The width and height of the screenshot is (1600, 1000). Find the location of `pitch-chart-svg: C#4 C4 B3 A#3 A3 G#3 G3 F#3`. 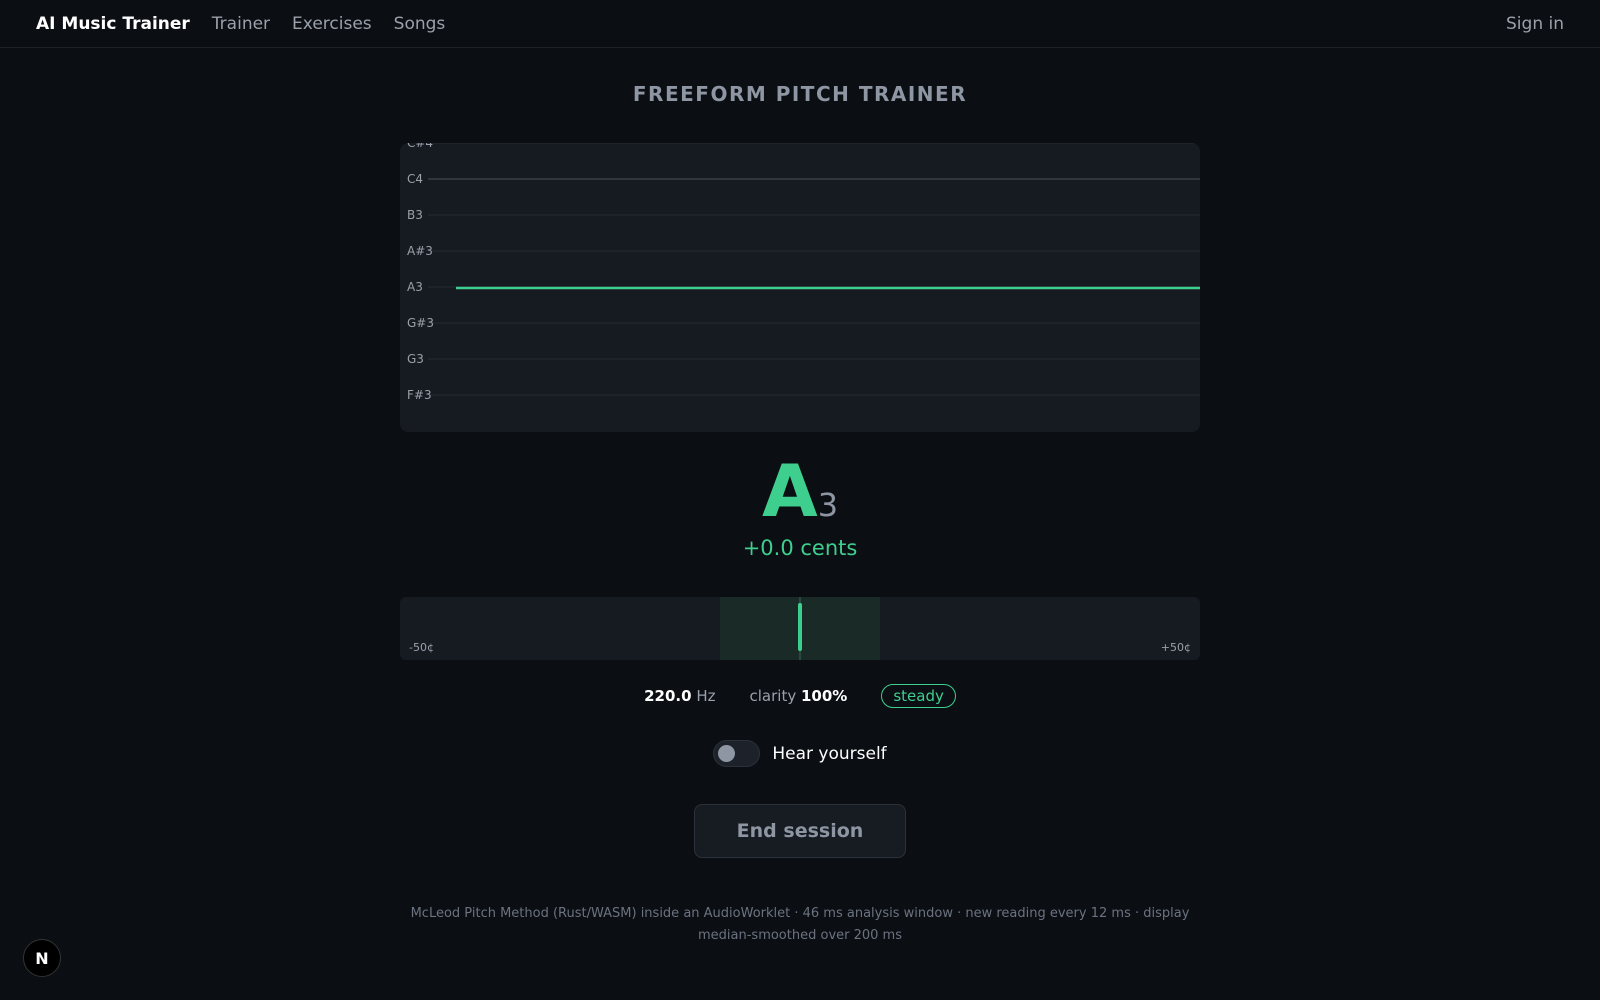

pitch-chart-svg: C#4 C4 B3 A#3 A3 G#3 G3 F#3 is located at coordinates (803, 272).